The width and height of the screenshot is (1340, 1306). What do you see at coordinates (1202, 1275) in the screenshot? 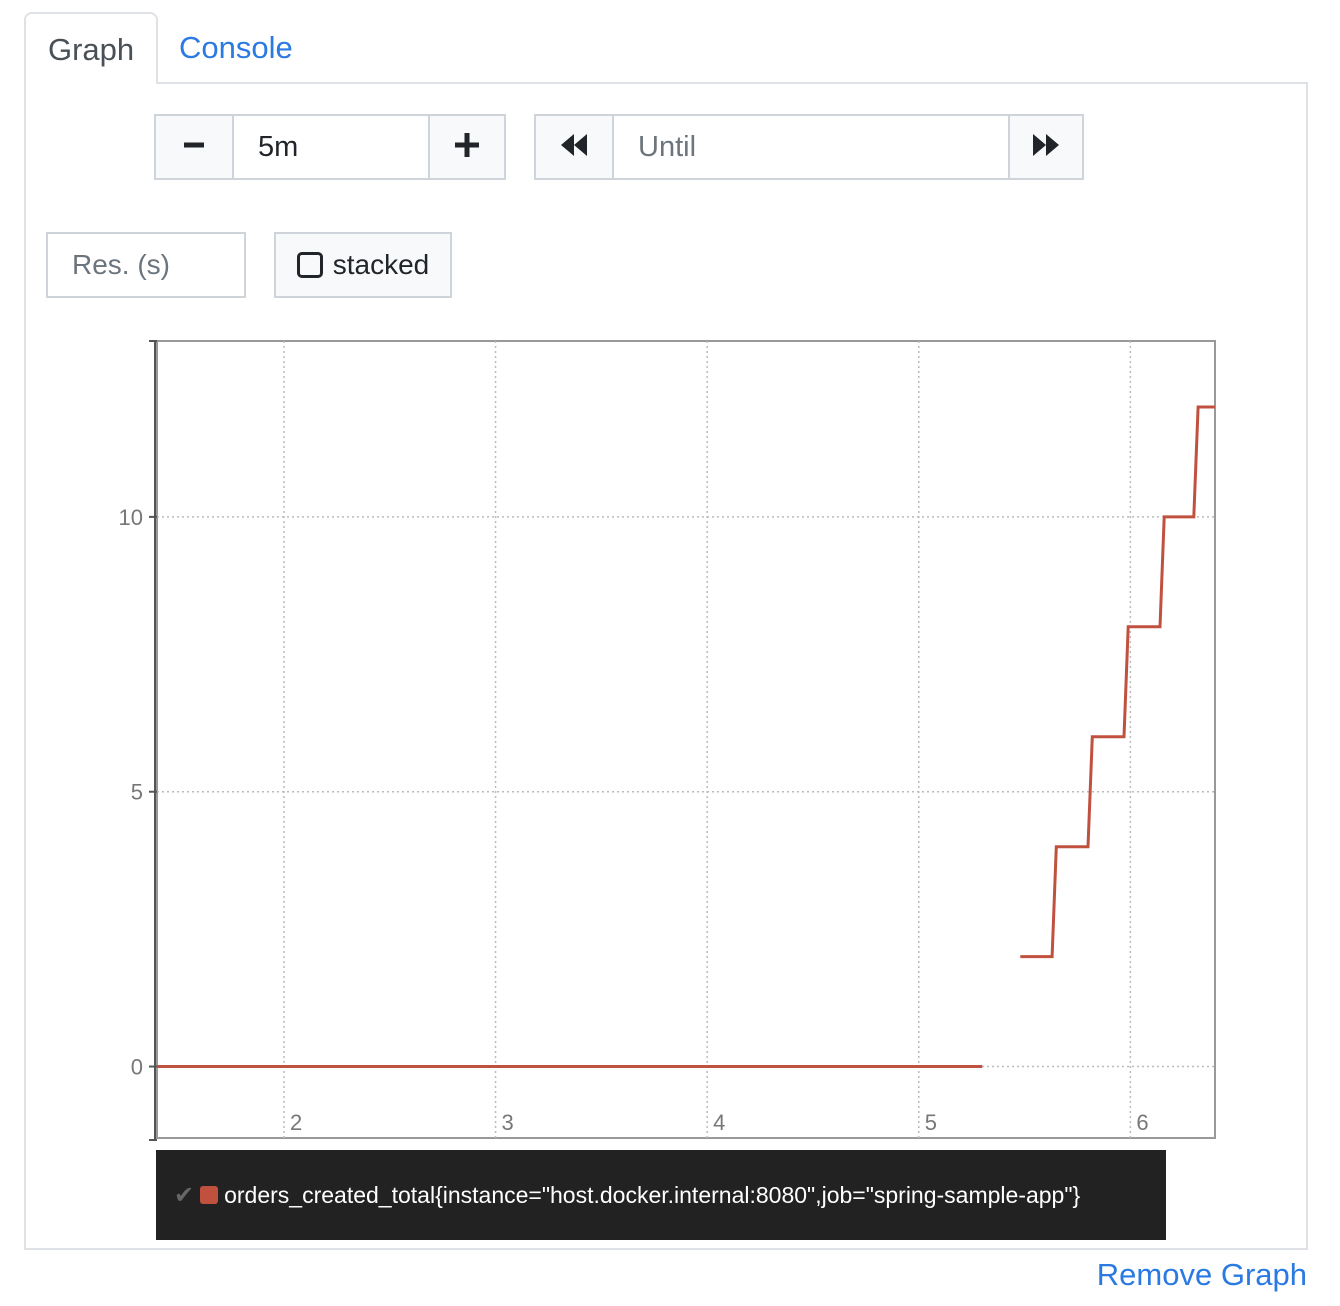
I see `remove-graph-link: Remove Graph` at bounding box center [1202, 1275].